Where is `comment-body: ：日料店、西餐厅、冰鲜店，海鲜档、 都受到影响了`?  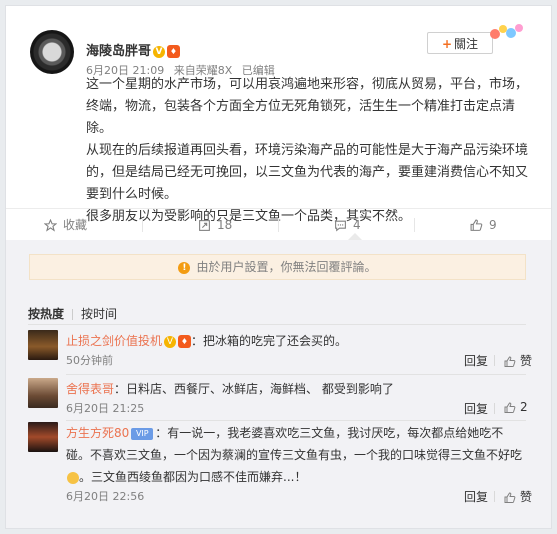 comment-body: ：日料店、西餐厅、冰鲜店，海鲜档、 都受到影响了 is located at coordinates (254, 389).